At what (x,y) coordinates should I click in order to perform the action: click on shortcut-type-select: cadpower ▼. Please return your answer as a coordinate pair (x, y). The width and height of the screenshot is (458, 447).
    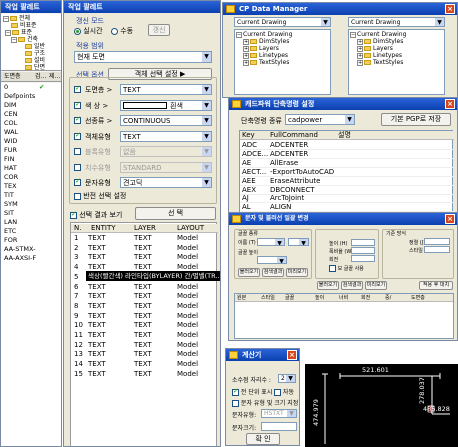
    Looking at the image, I should click on (320, 119).